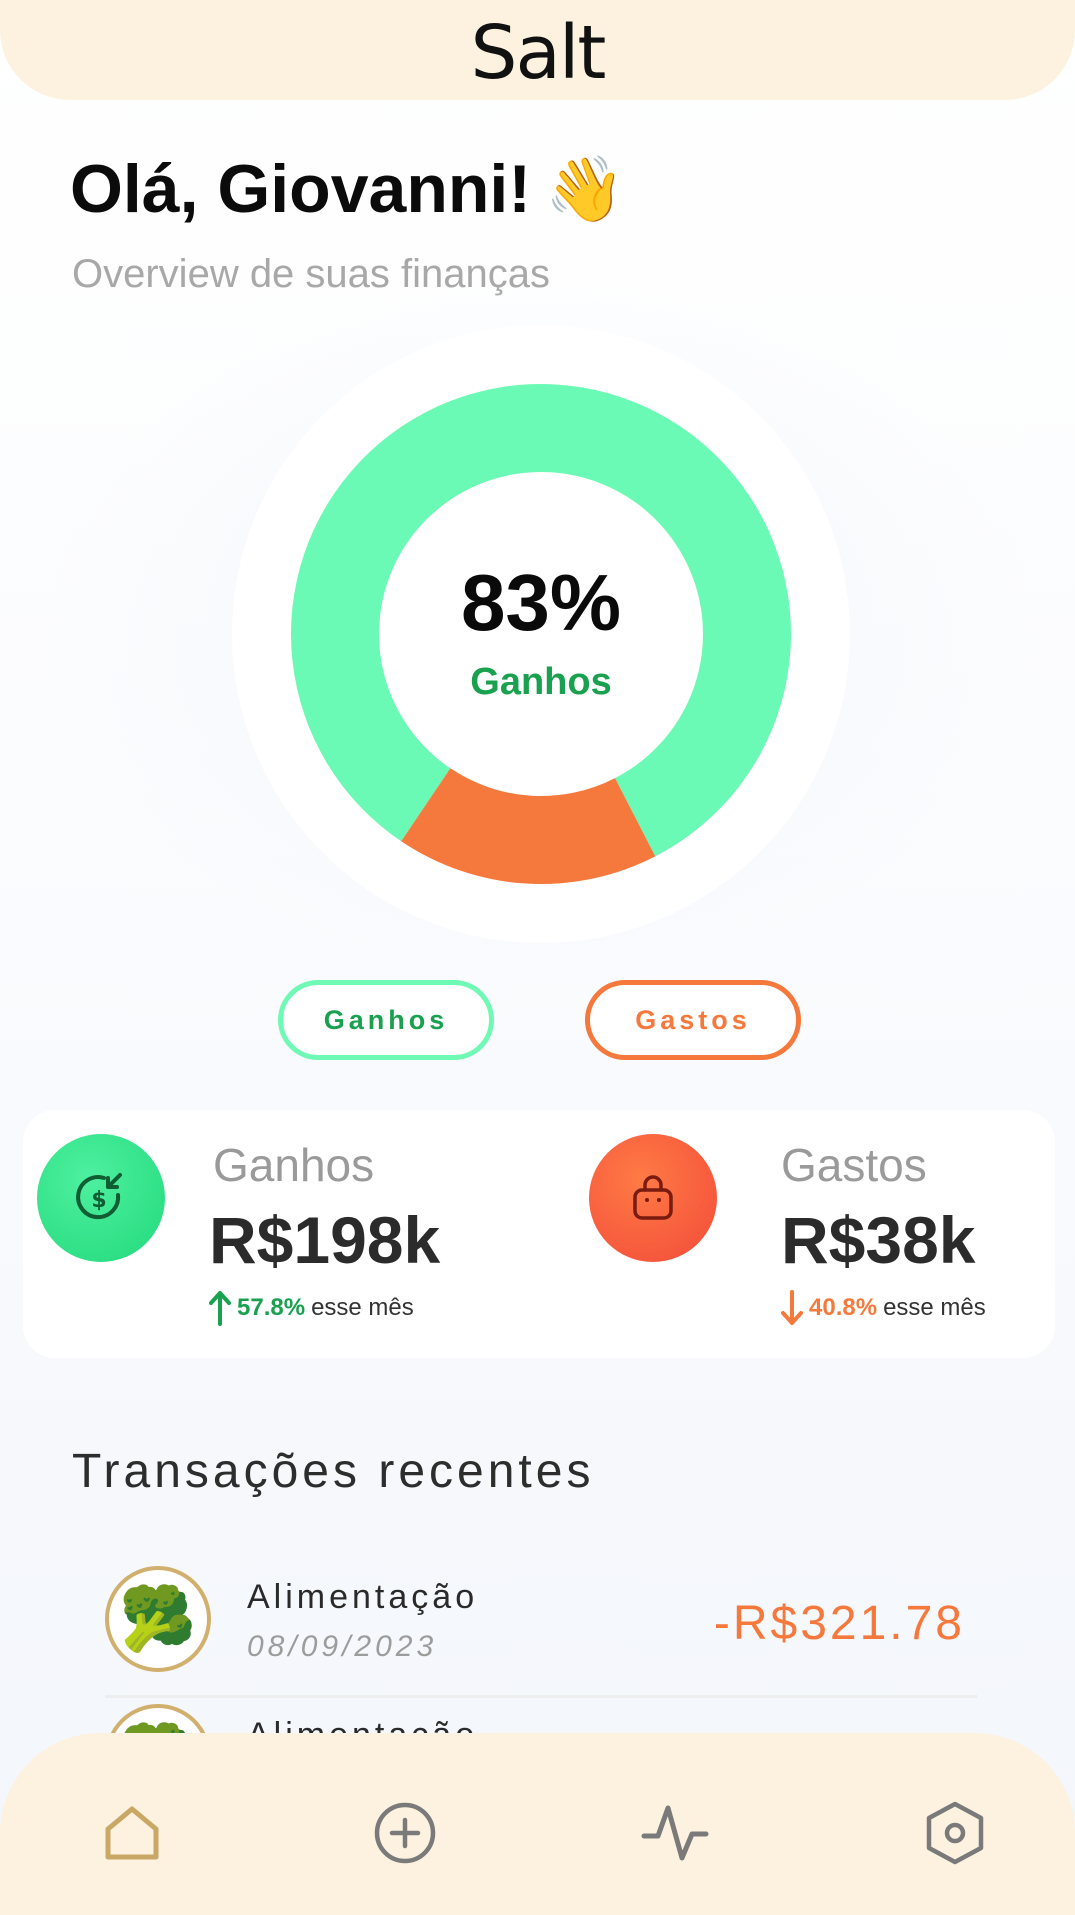  I want to click on bottom-nav, so click(537, 1824).